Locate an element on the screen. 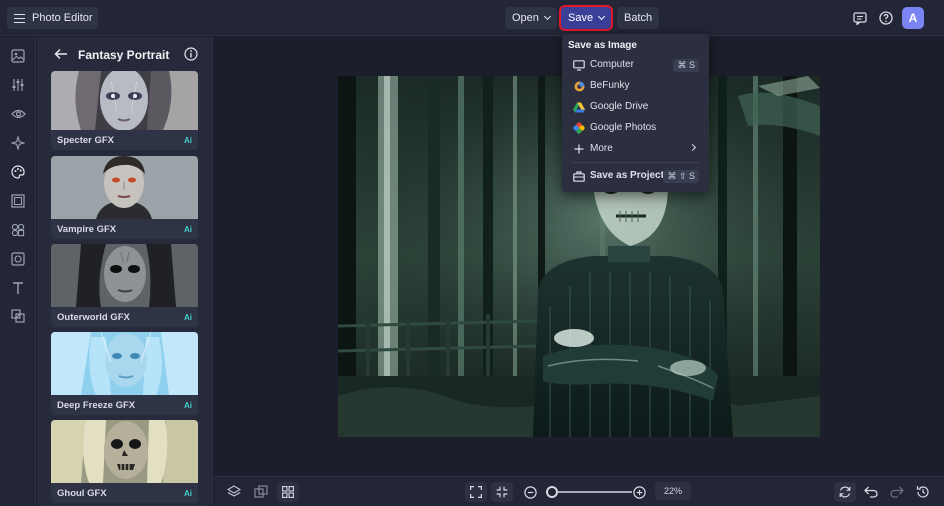  open-label: Open is located at coordinates (525, 18).